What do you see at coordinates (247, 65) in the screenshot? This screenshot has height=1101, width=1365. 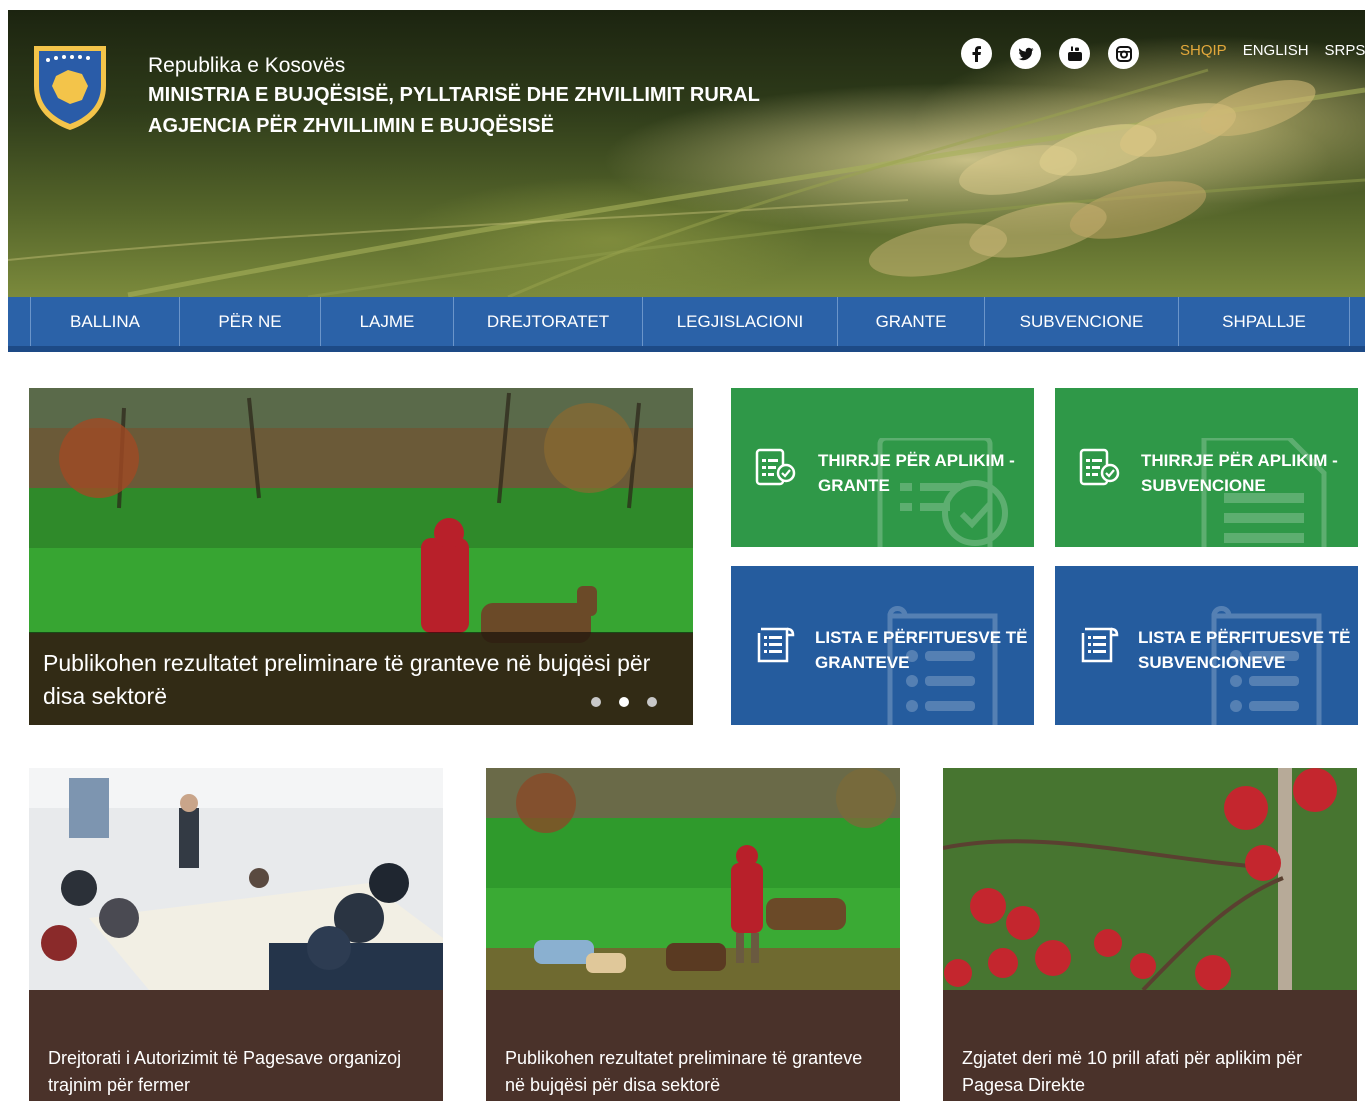 I see `country-name: Republika e Kosovës` at bounding box center [247, 65].